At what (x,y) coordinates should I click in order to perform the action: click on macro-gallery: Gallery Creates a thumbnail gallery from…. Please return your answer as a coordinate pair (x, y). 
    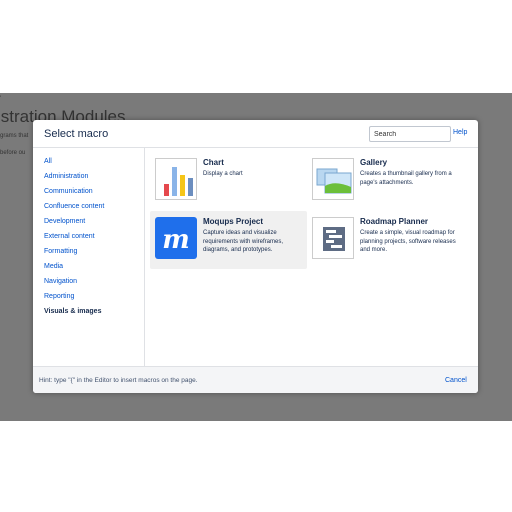
    Looking at the image, I should click on (385, 181).